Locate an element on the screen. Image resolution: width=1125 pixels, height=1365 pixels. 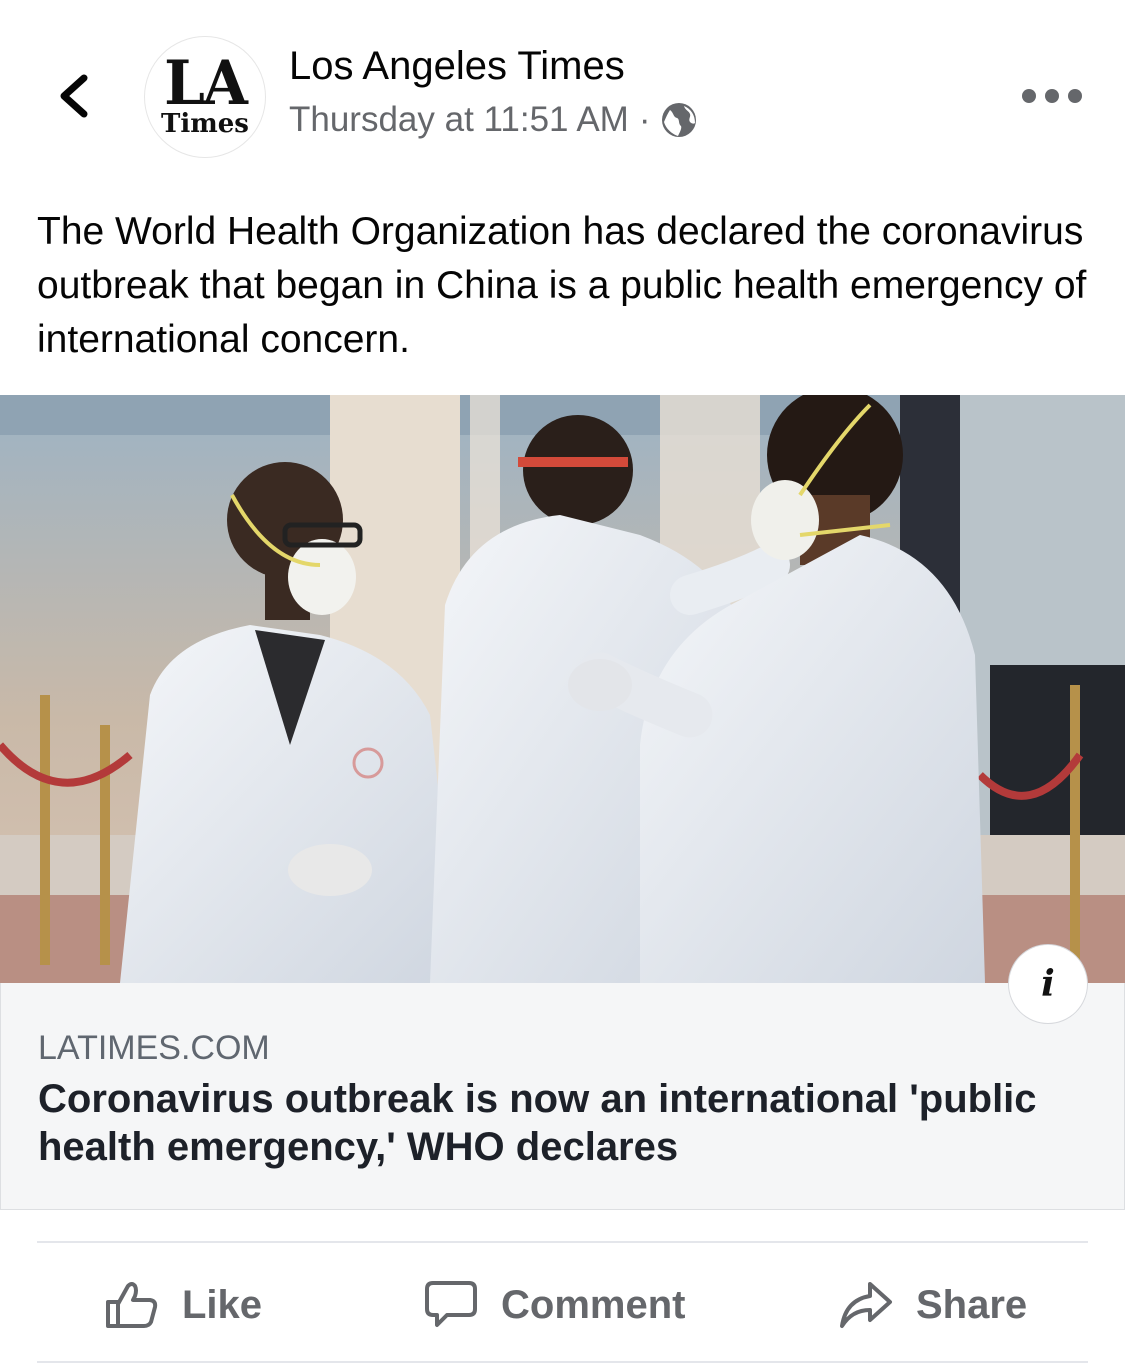
page-avatar: LA Times is located at coordinates (205, 97).